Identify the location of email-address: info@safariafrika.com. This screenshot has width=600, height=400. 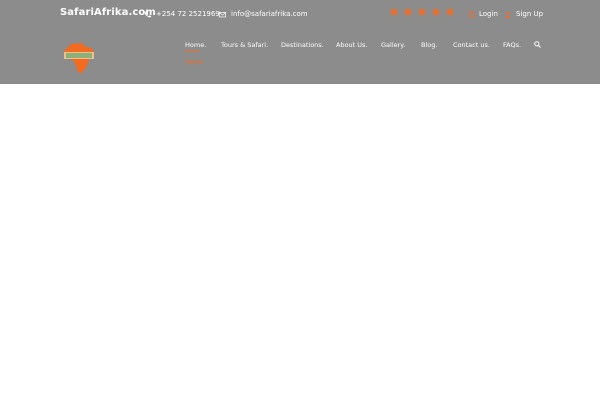
(269, 14).